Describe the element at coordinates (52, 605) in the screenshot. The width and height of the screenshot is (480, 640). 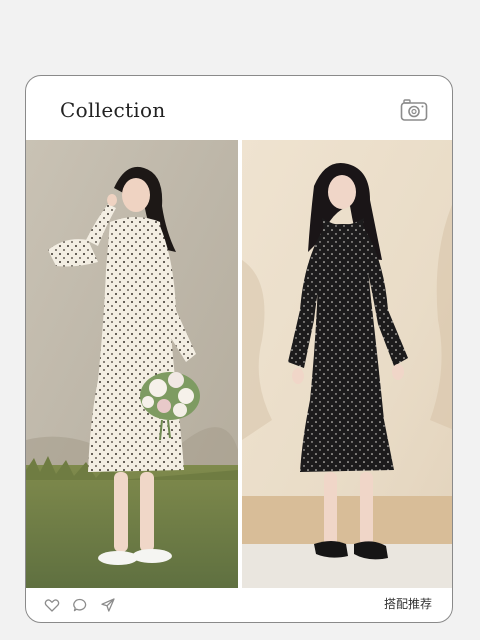
I see `heart-icon` at that location.